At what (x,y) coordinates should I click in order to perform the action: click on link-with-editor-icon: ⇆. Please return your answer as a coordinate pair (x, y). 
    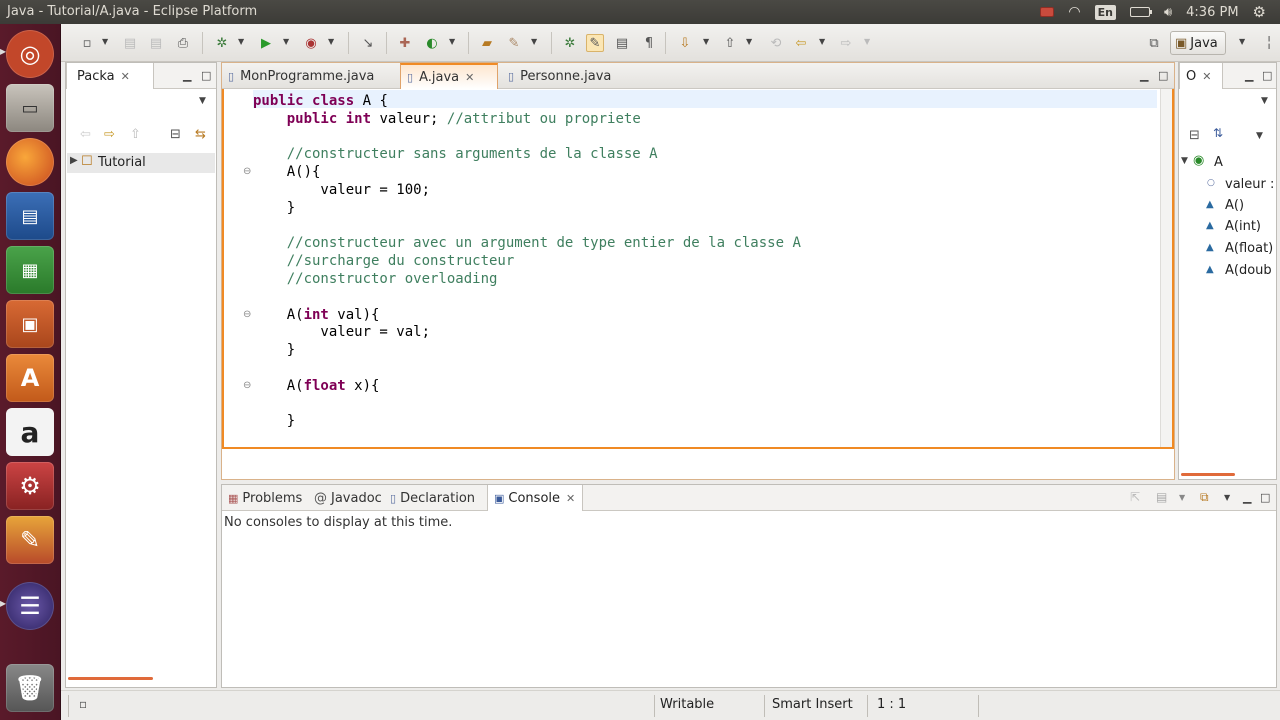
    Looking at the image, I should click on (200, 134).